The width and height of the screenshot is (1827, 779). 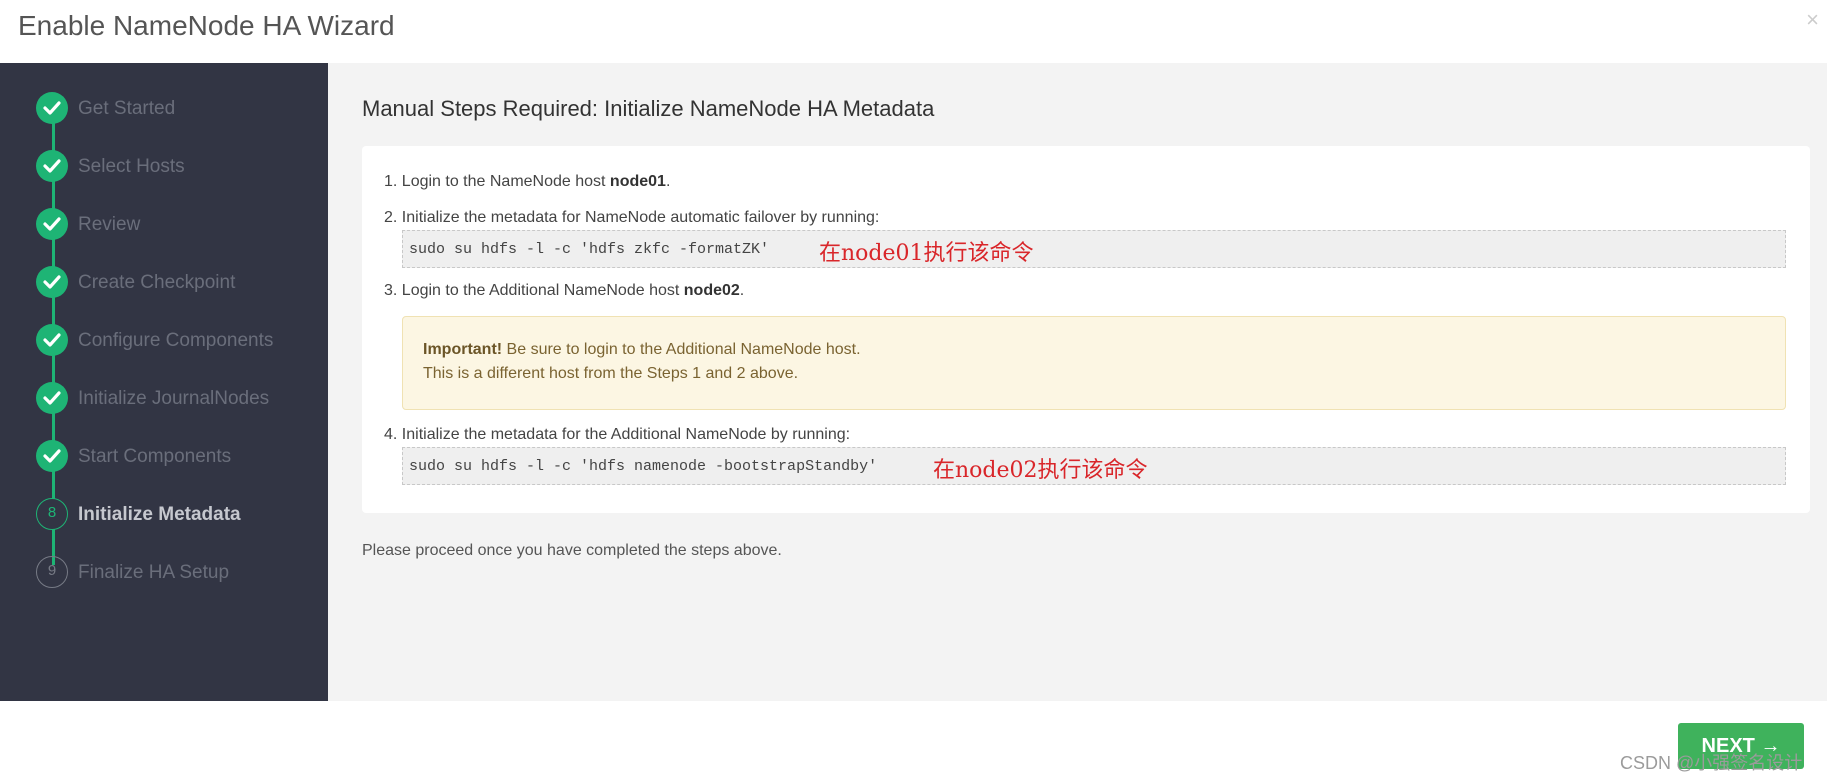 I want to click on step-number: 8, so click(x=52, y=512).